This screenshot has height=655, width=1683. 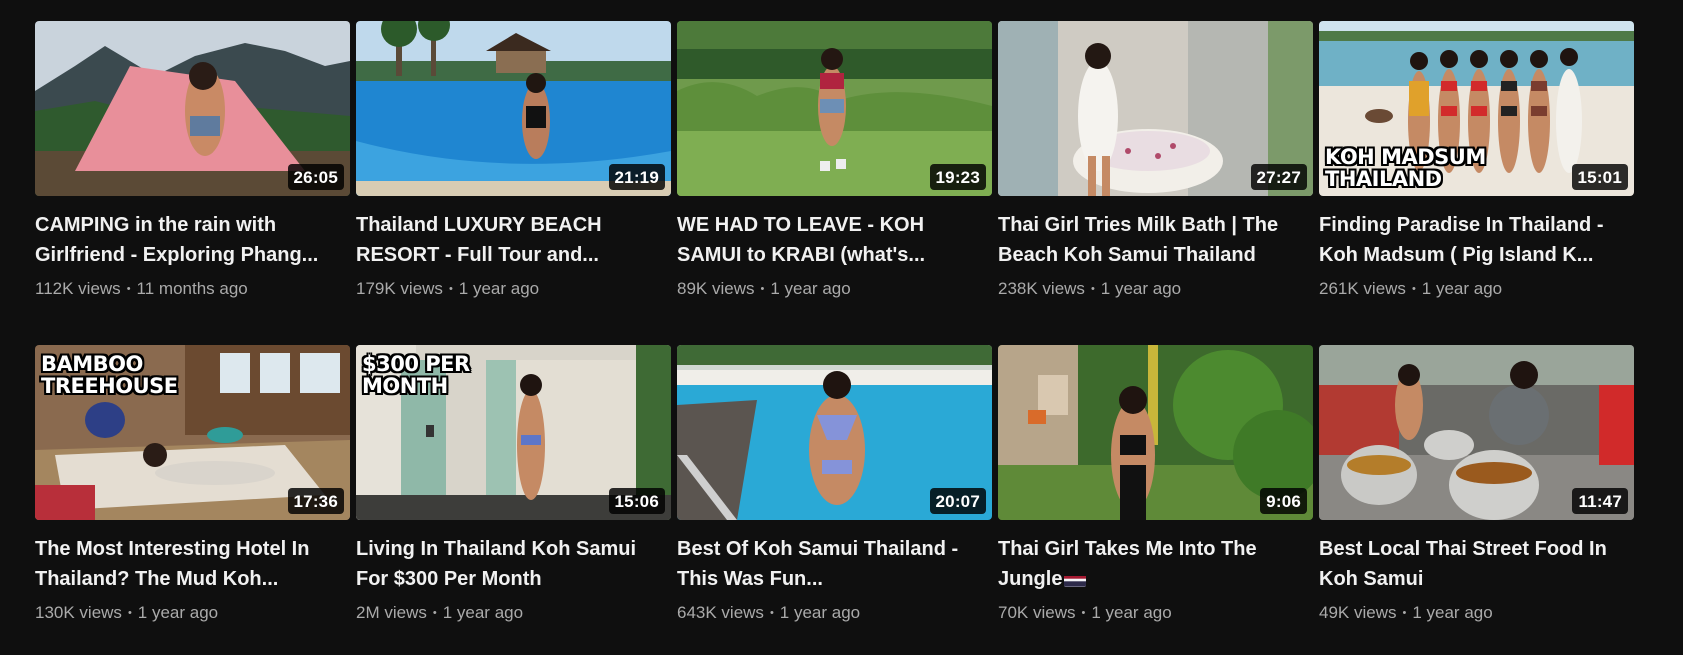 What do you see at coordinates (957, 501) in the screenshot?
I see `video-duration: 20:07` at bounding box center [957, 501].